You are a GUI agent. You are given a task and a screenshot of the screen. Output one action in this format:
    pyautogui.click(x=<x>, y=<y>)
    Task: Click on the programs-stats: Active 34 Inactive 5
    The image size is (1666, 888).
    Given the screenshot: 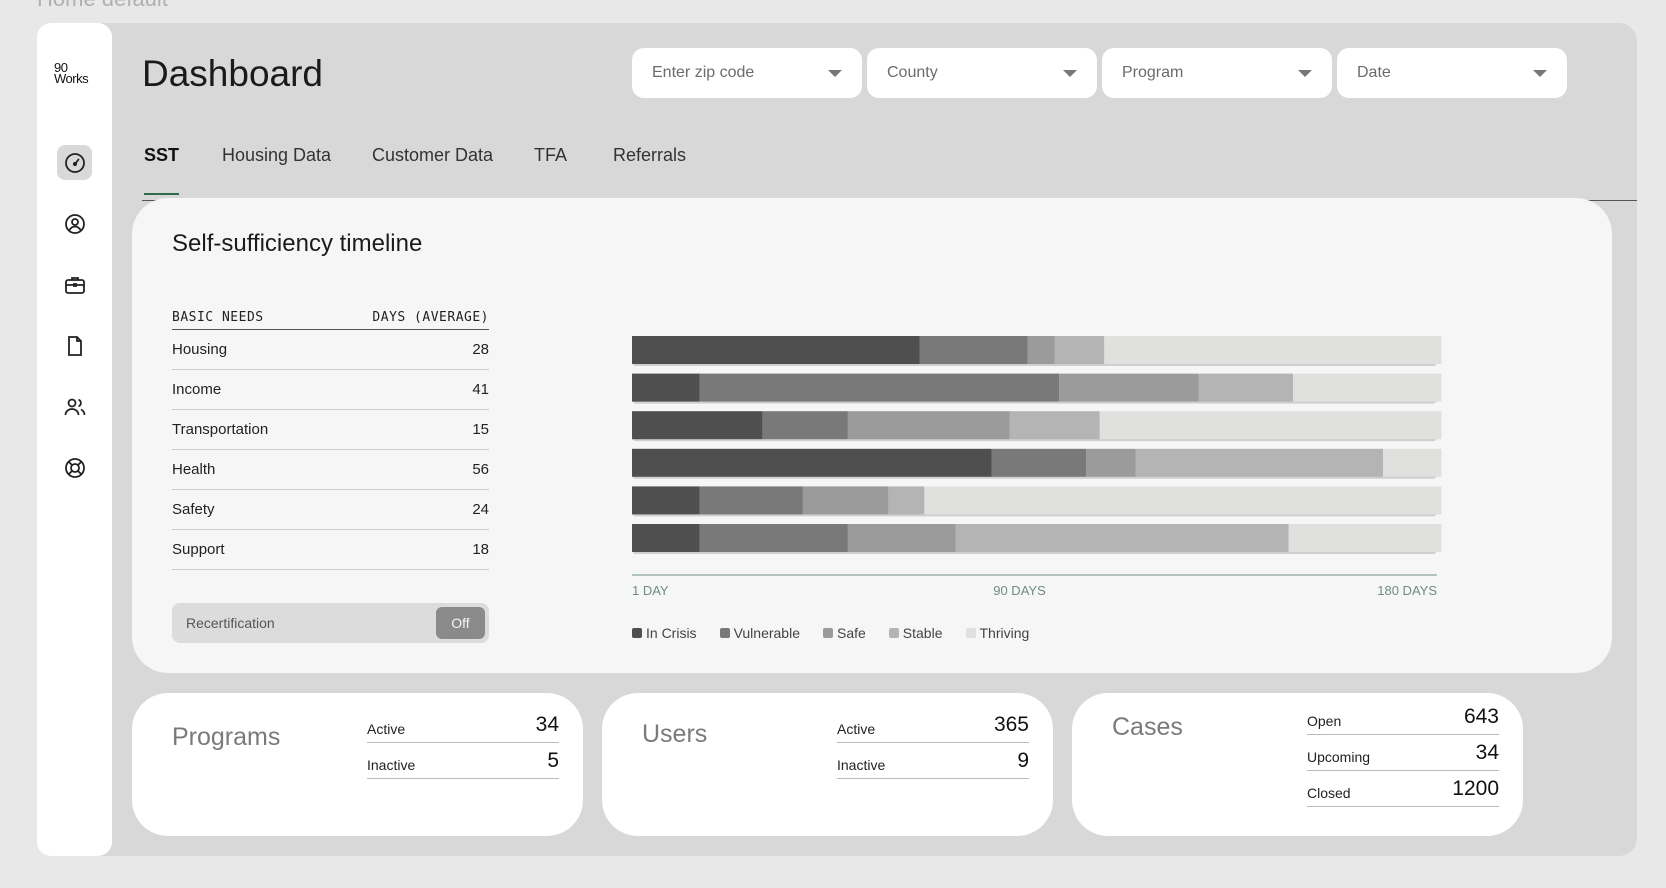 What is the action you would take?
    pyautogui.click(x=463, y=743)
    